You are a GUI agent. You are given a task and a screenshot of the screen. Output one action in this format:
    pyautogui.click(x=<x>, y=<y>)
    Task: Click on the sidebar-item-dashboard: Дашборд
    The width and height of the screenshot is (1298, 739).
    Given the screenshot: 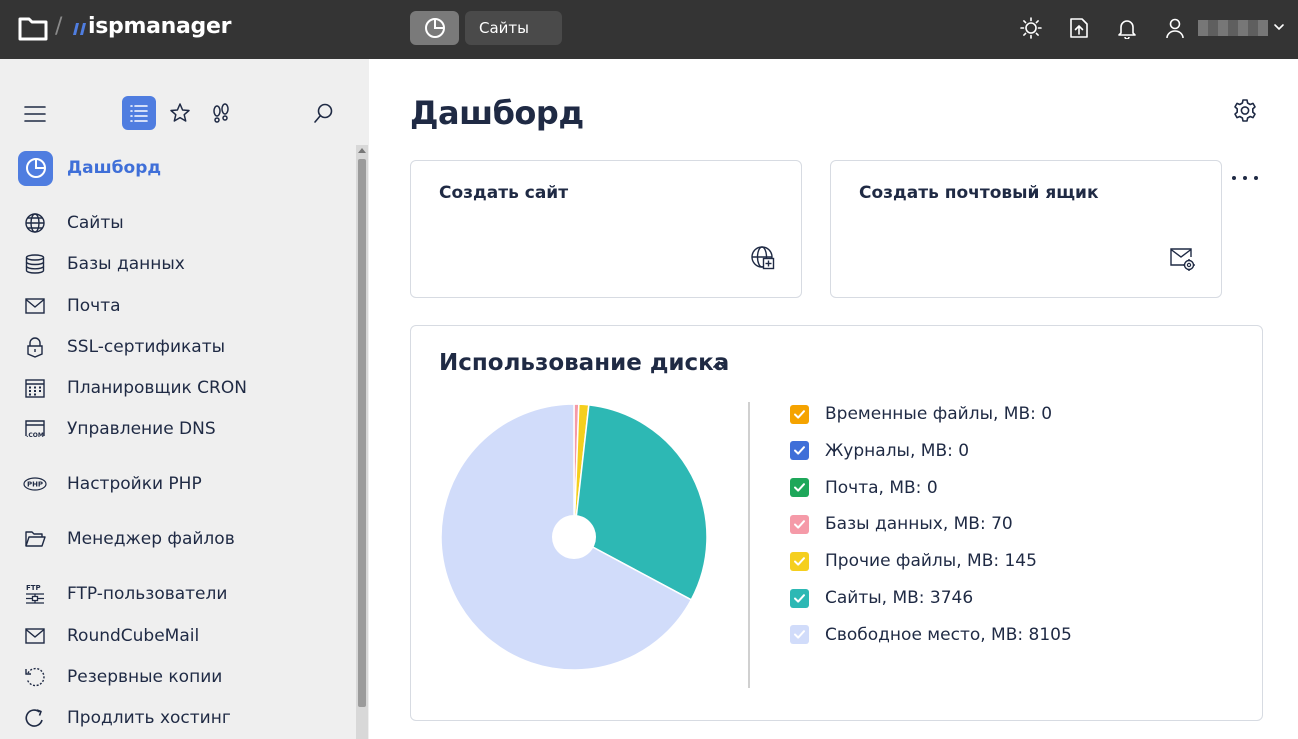 What is the action you would take?
    pyautogui.click(x=175, y=168)
    